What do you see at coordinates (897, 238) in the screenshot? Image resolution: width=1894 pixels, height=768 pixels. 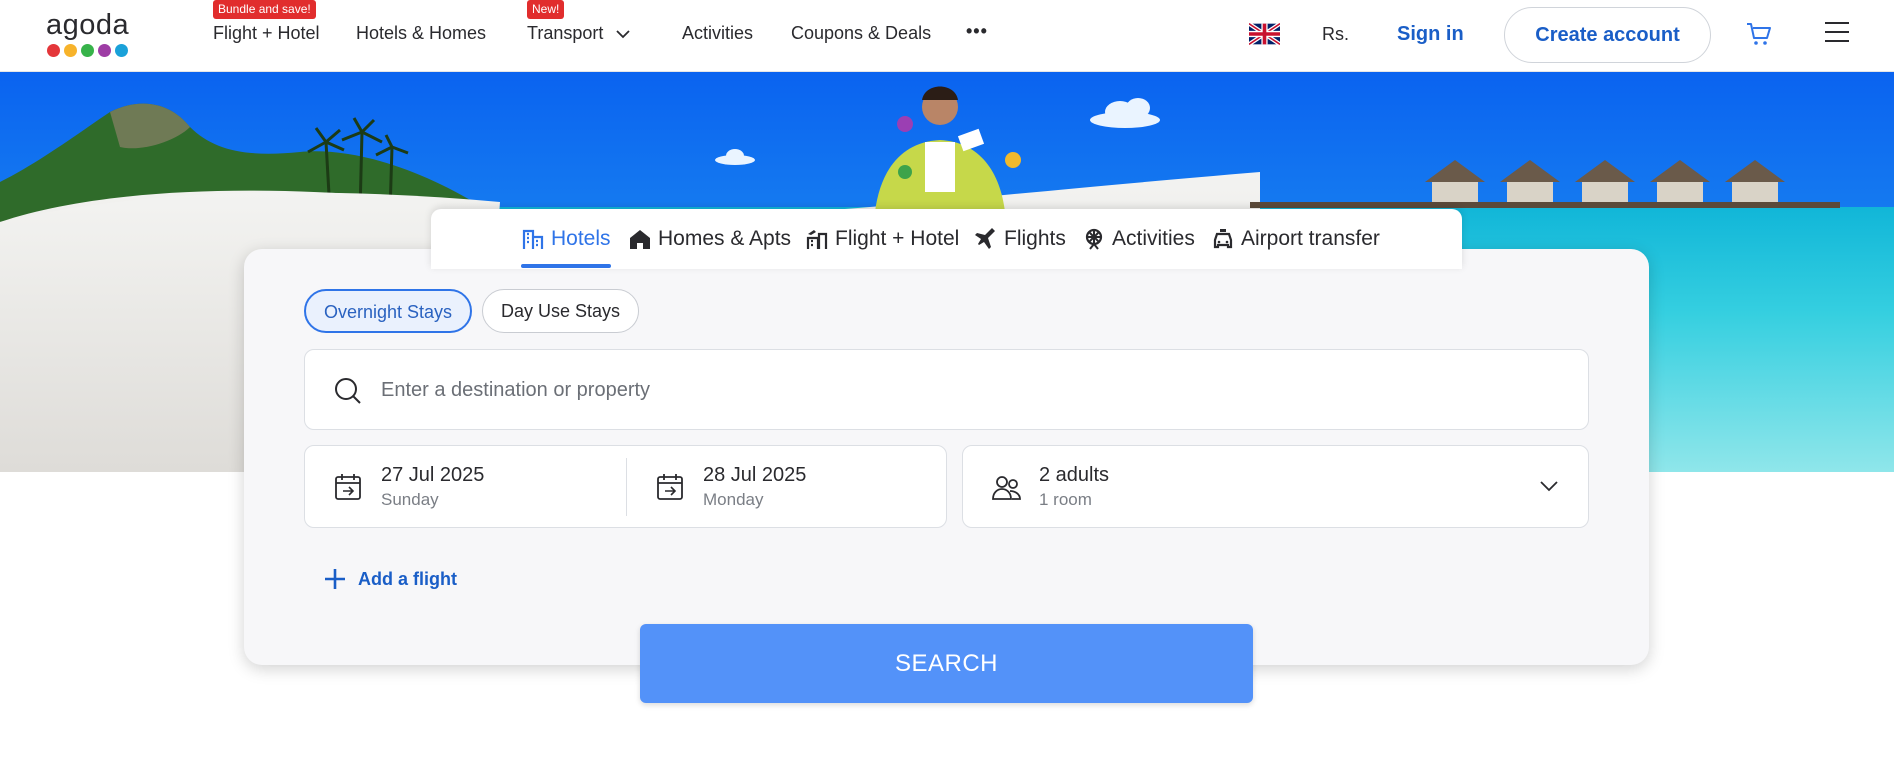 I see `tab-flight-hotel-label: Flight + Hotel` at bounding box center [897, 238].